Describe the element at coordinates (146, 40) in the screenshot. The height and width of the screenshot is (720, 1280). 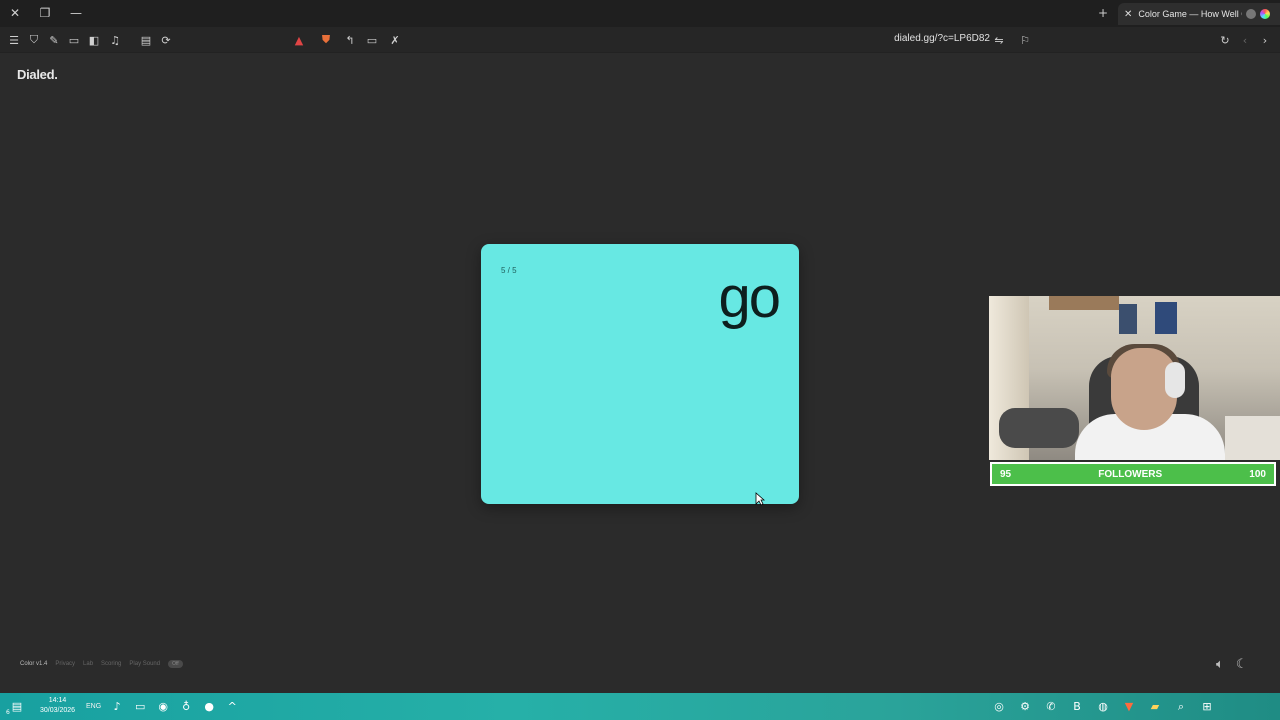
I see `calendar-icon: ▤` at that location.